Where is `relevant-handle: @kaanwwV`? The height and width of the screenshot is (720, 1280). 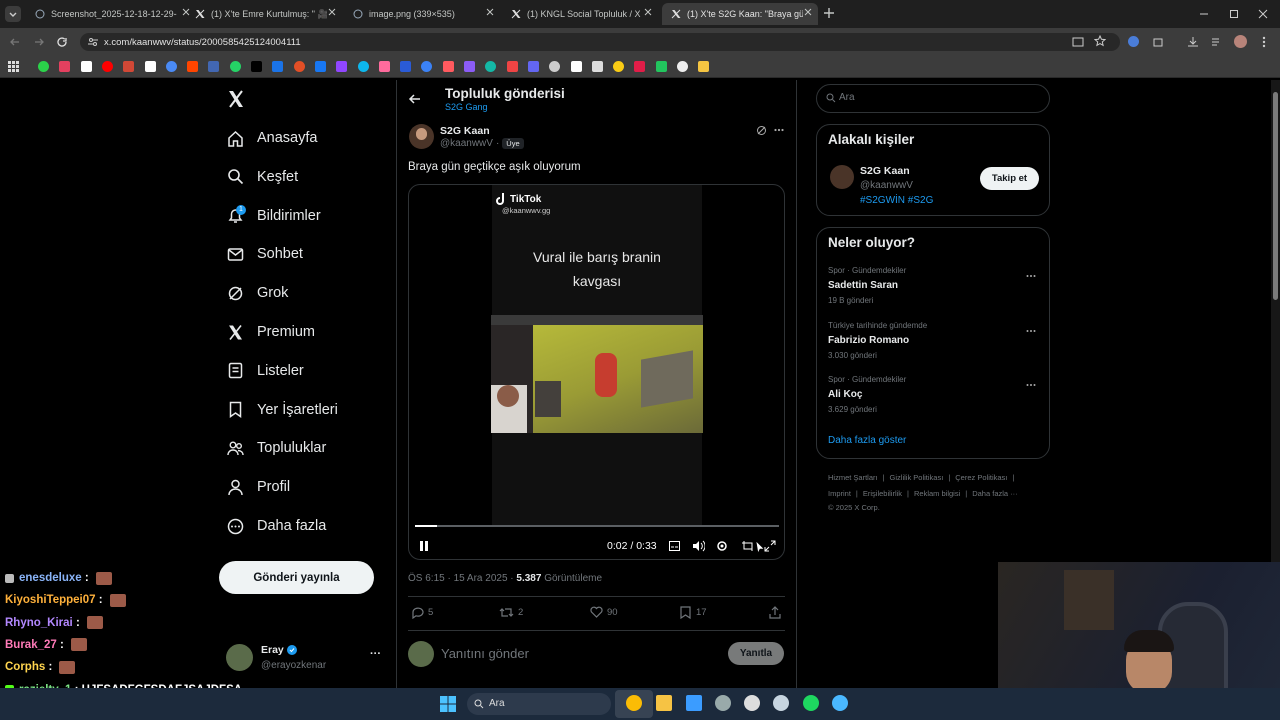 relevant-handle: @kaanwwV is located at coordinates (886, 185).